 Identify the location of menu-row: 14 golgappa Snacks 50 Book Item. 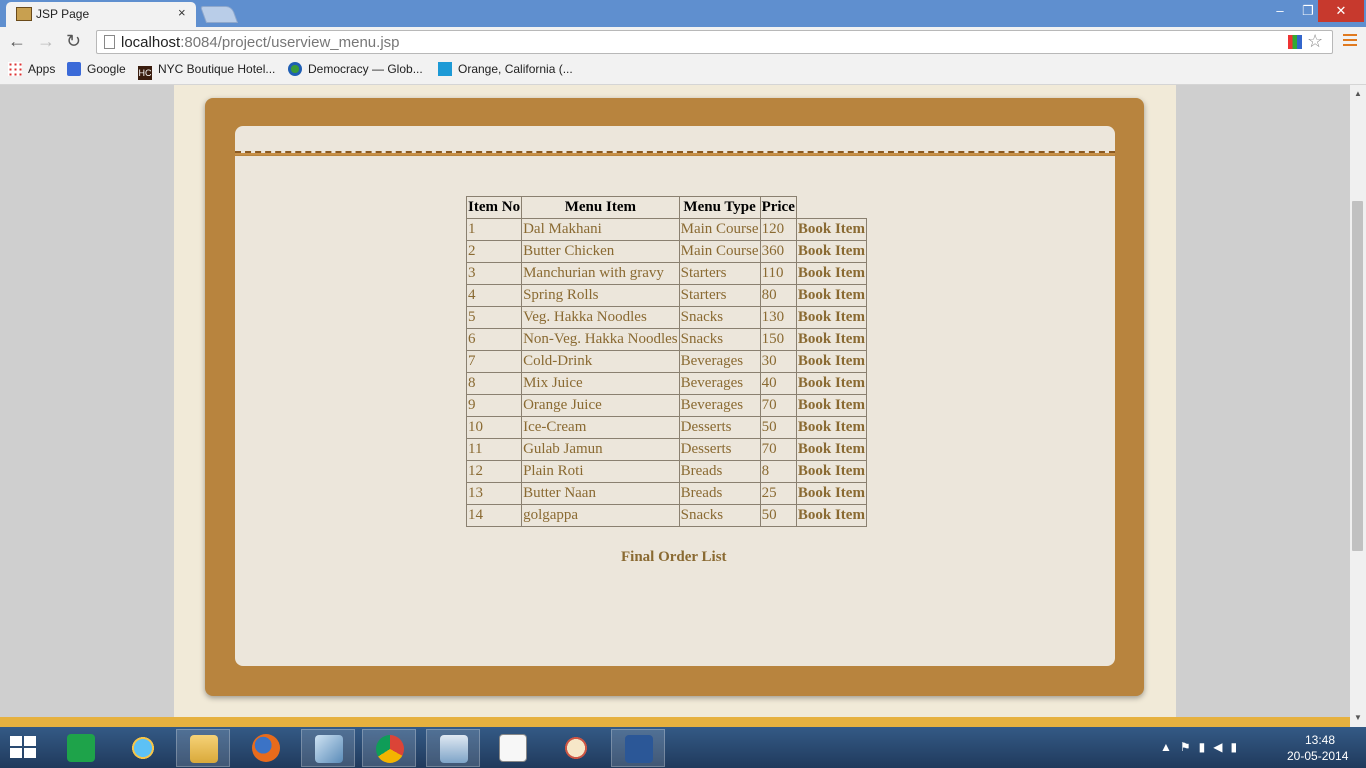
(666, 515).